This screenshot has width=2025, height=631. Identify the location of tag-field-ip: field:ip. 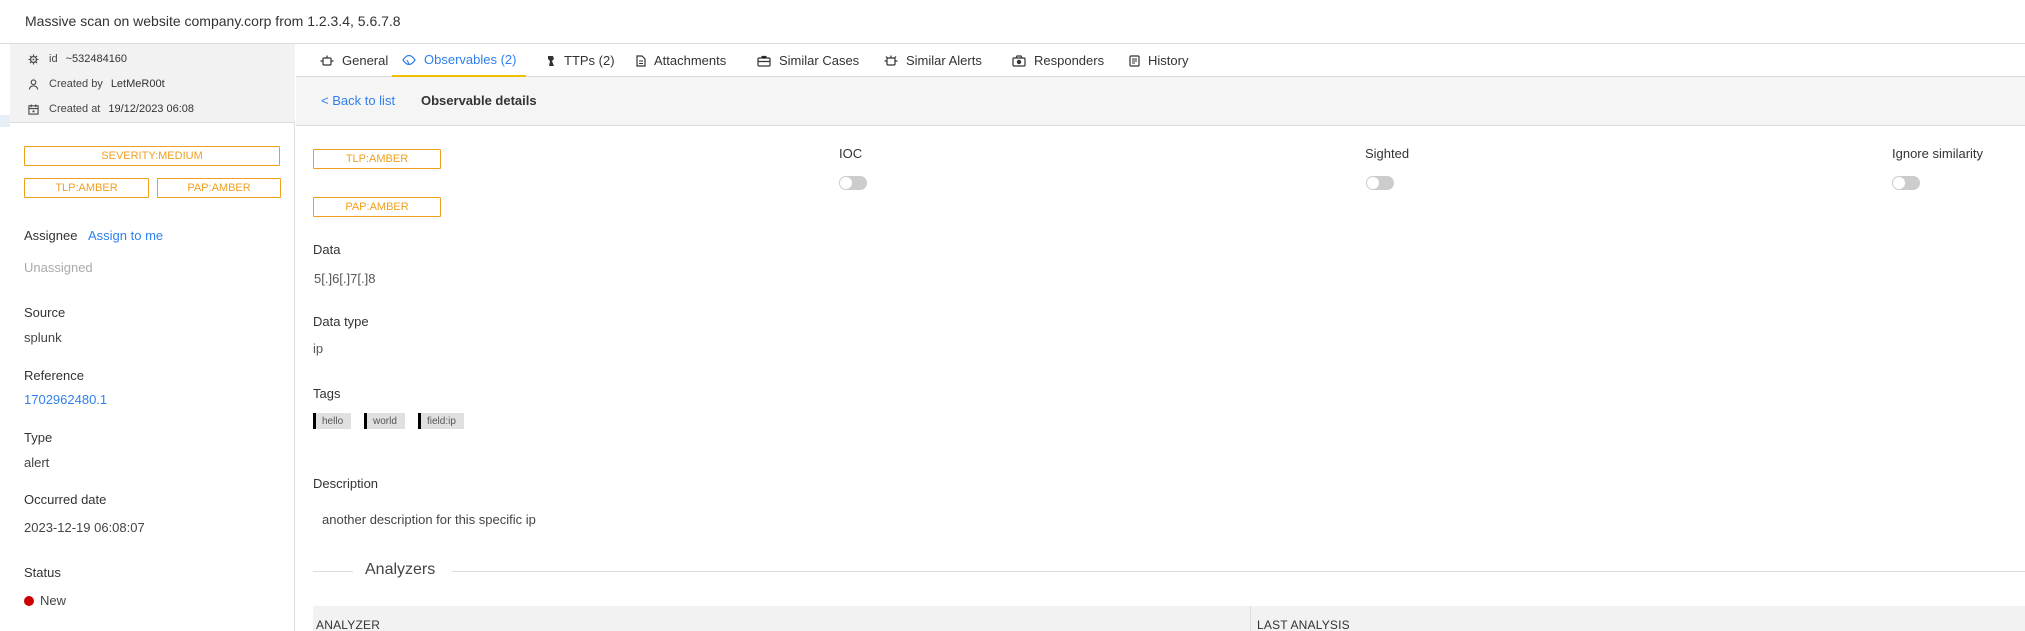
(441, 421).